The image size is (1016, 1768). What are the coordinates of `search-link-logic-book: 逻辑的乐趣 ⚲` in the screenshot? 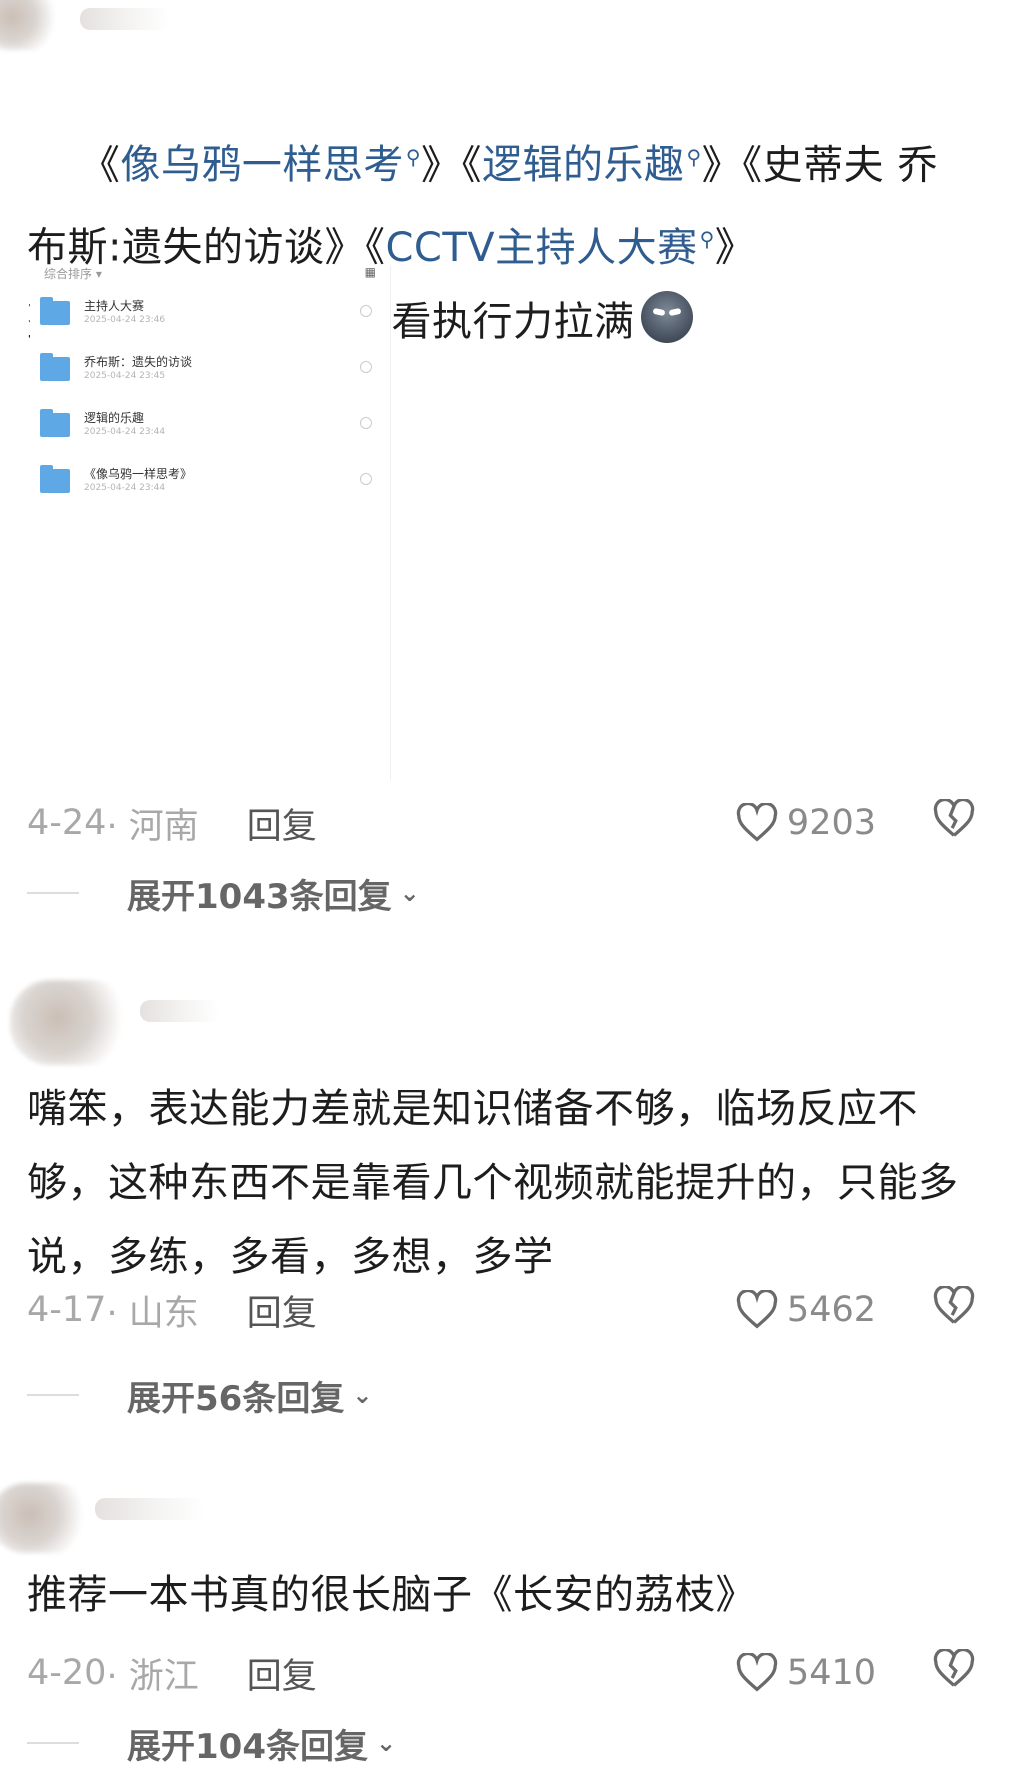 It's located at (592, 165).